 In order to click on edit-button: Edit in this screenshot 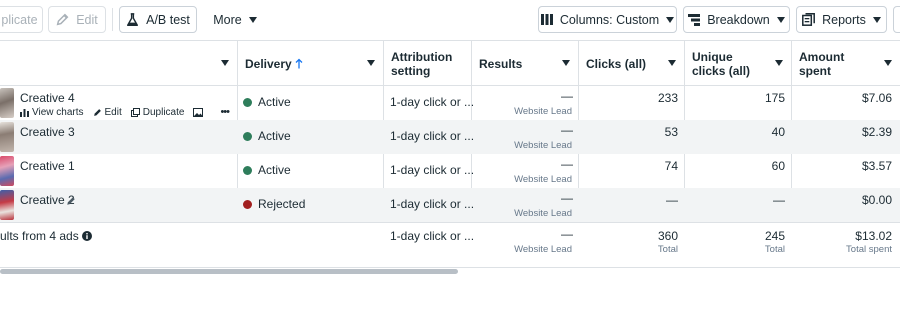, I will do `click(77, 19)`.